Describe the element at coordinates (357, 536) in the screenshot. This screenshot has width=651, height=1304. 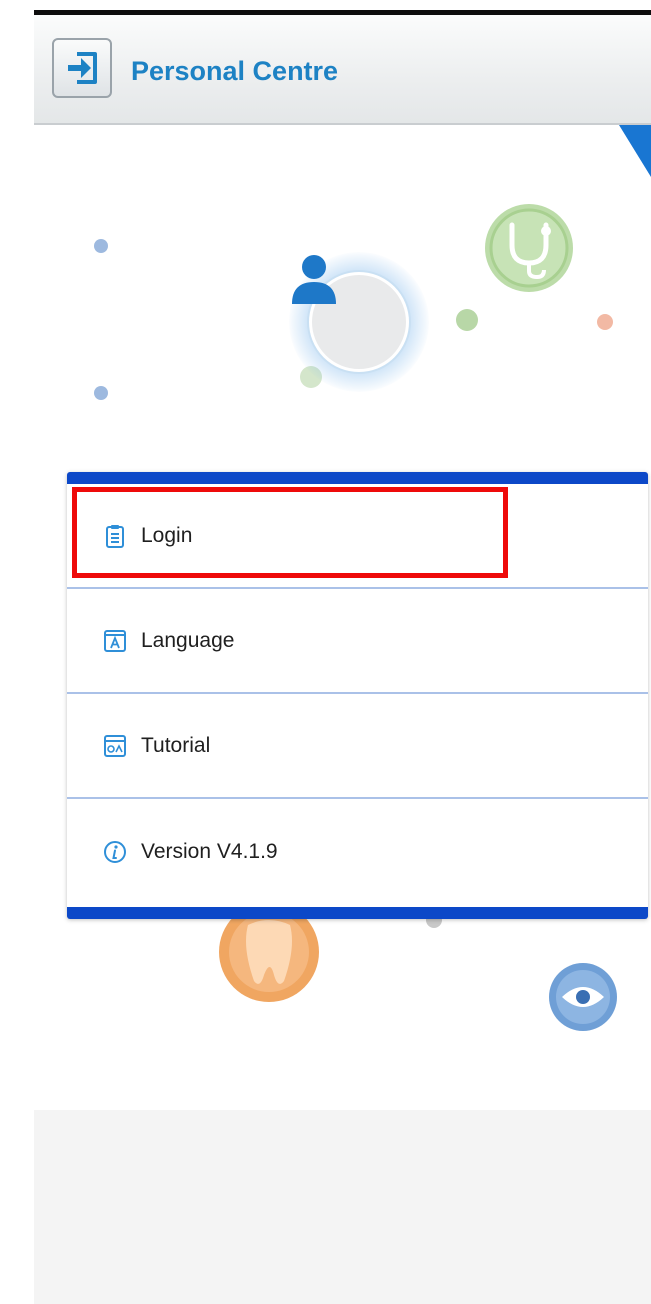
I see `menu-item-login: Login` at that location.